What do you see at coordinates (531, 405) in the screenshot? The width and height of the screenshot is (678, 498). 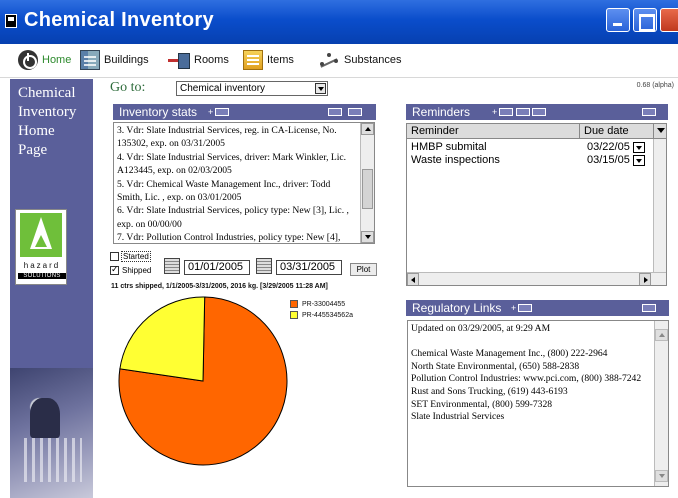 I see `vendor-link: SET Environmental, (800) 599-7328` at bounding box center [531, 405].